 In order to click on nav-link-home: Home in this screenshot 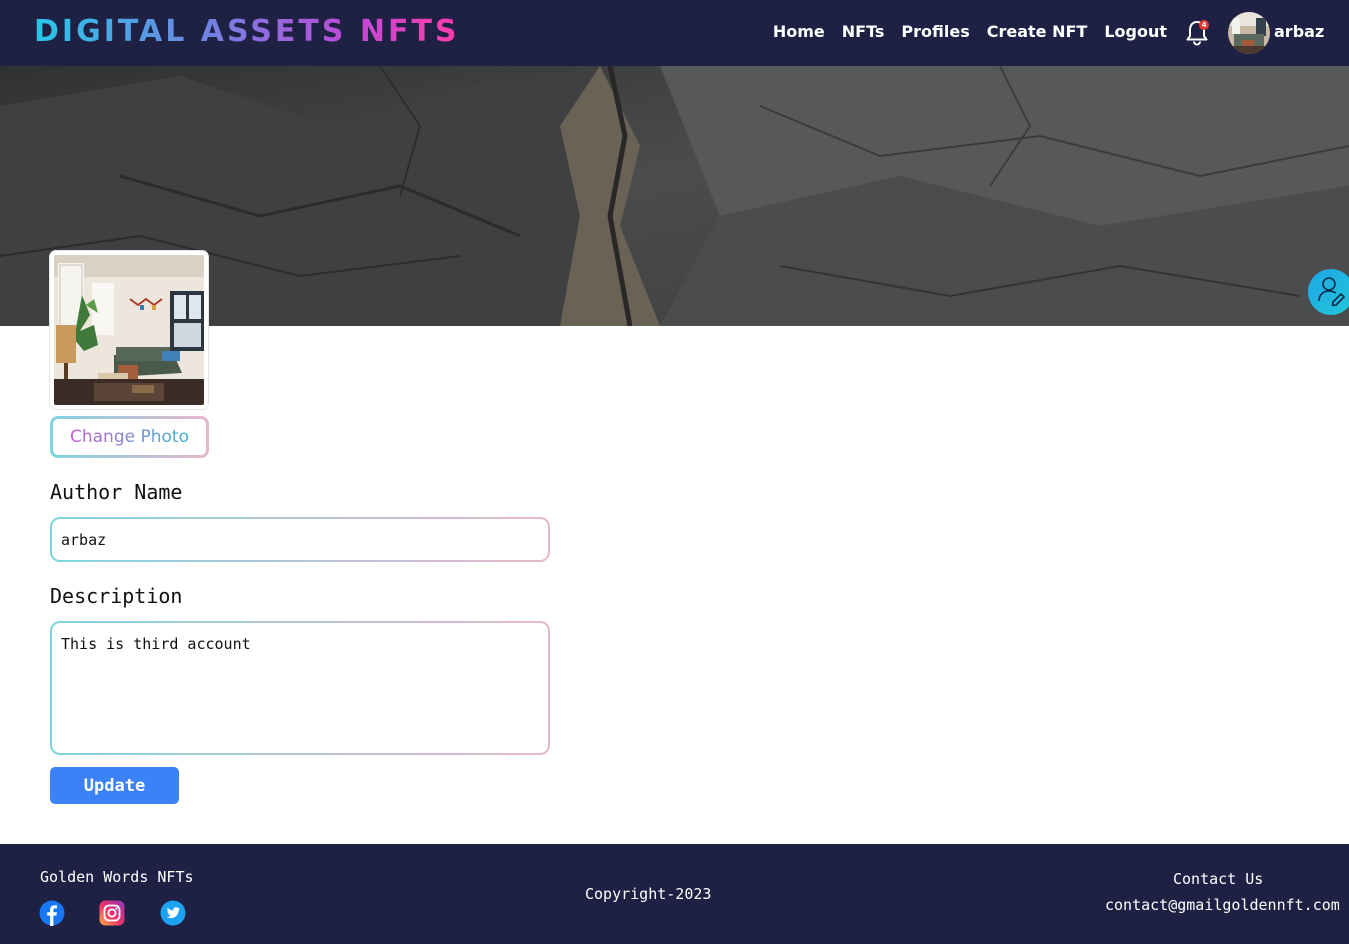, I will do `click(799, 32)`.